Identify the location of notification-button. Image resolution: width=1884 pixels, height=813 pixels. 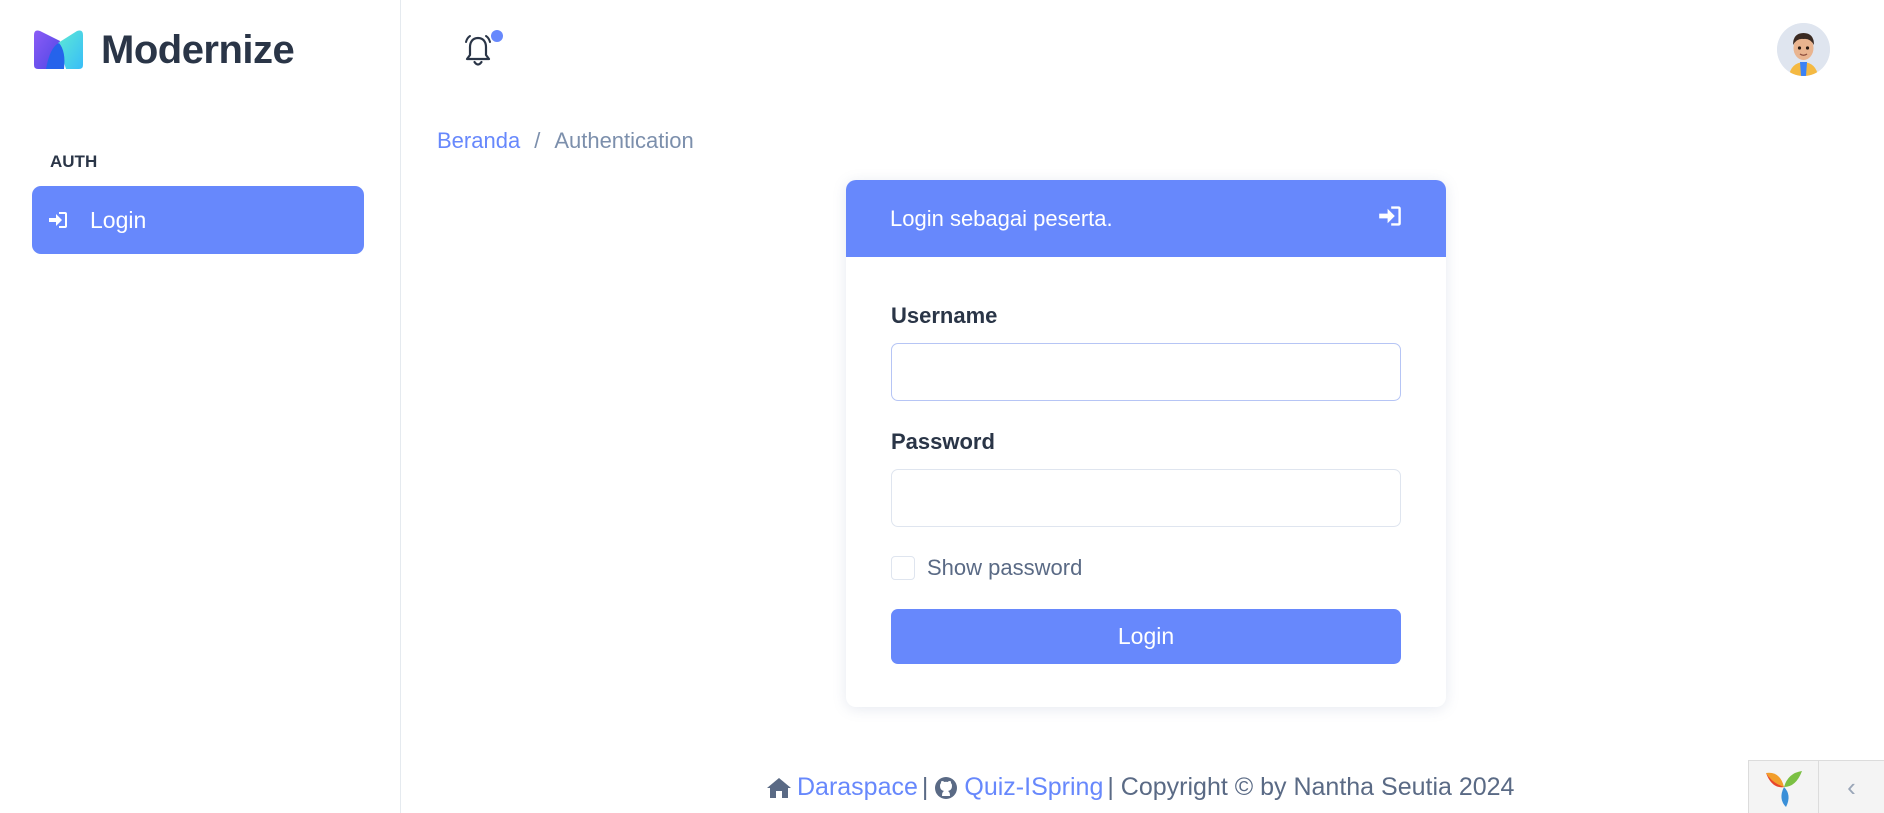
(478, 51).